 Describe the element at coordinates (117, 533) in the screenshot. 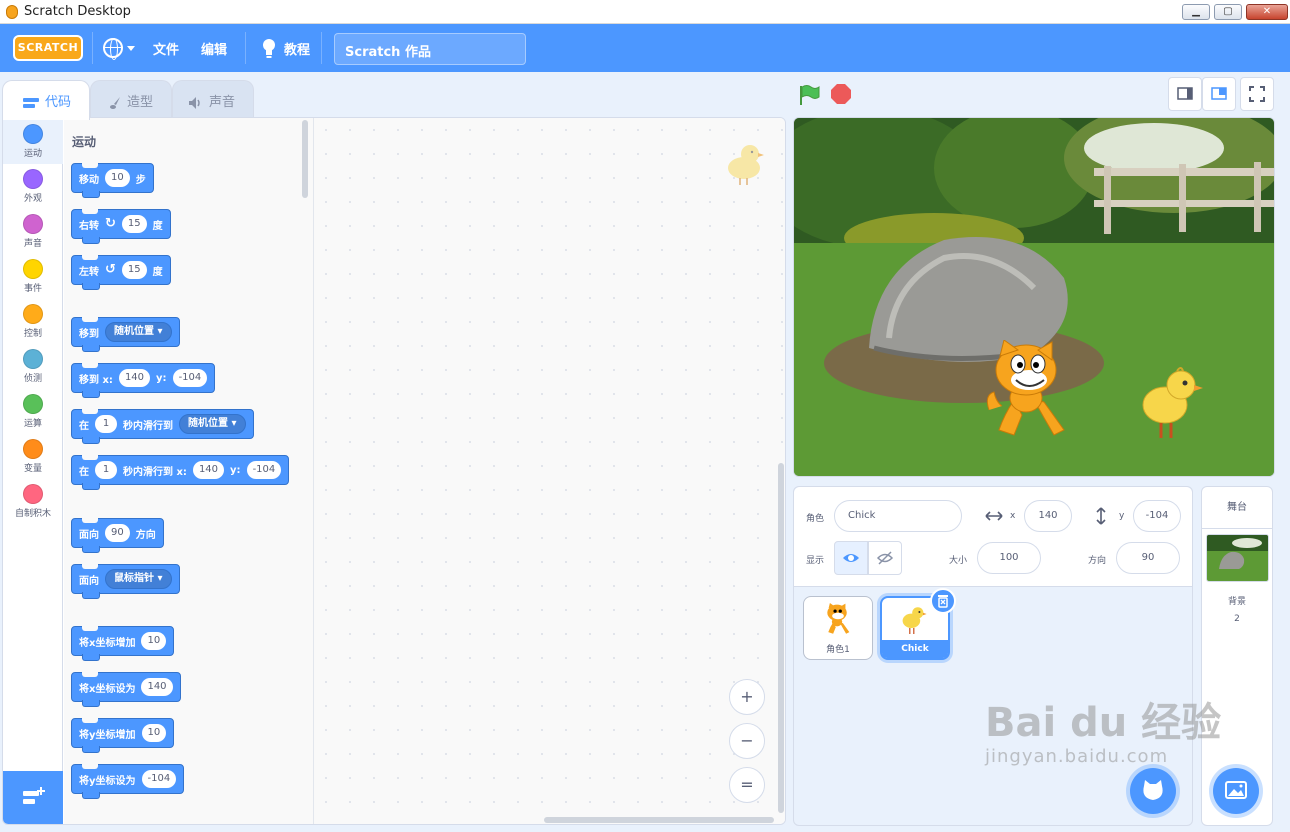

I see `block-input: 90` at that location.